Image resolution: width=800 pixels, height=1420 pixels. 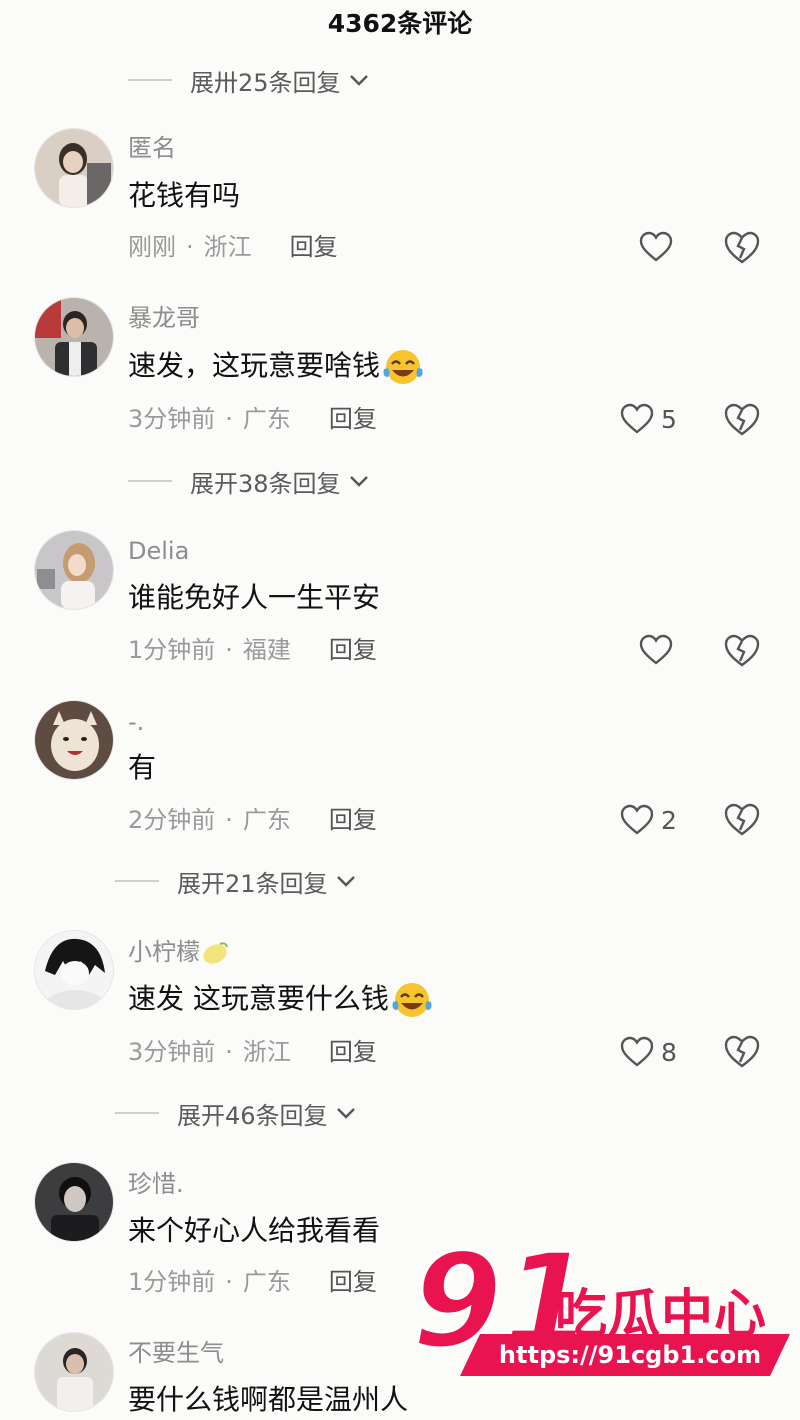 I want to click on comment-text: 谁能免好人一生平安, so click(x=254, y=597).